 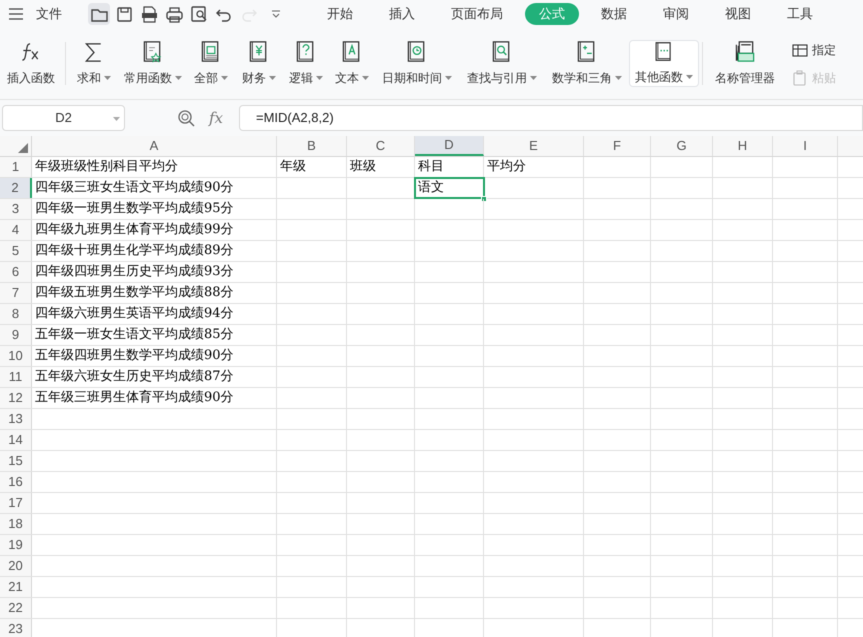 What do you see at coordinates (551, 118) in the screenshot?
I see `formula-input: =MID(A2,8,2)` at bounding box center [551, 118].